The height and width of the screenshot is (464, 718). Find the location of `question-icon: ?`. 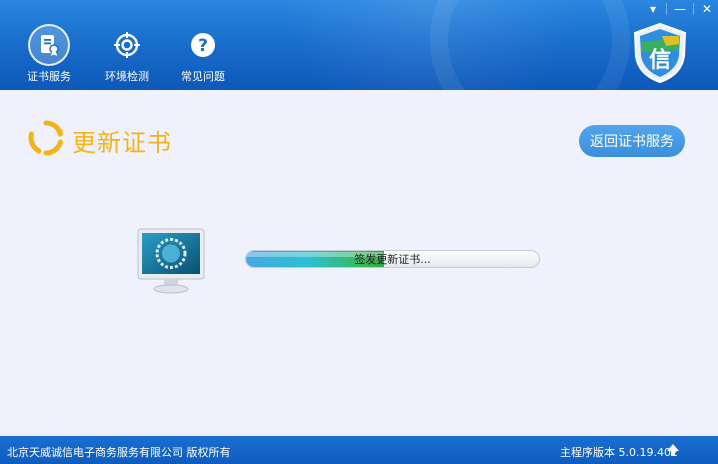

question-icon: ? is located at coordinates (203, 45).